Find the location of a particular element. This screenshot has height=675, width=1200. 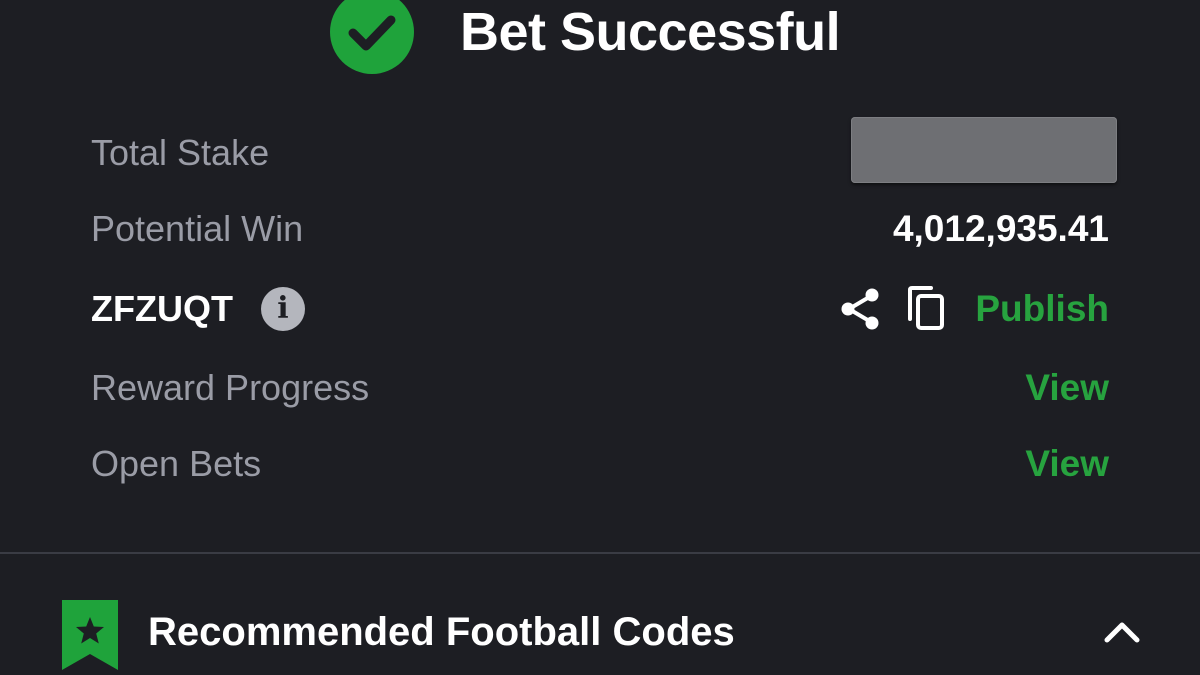

publish-button: Publish is located at coordinates (1042, 309).